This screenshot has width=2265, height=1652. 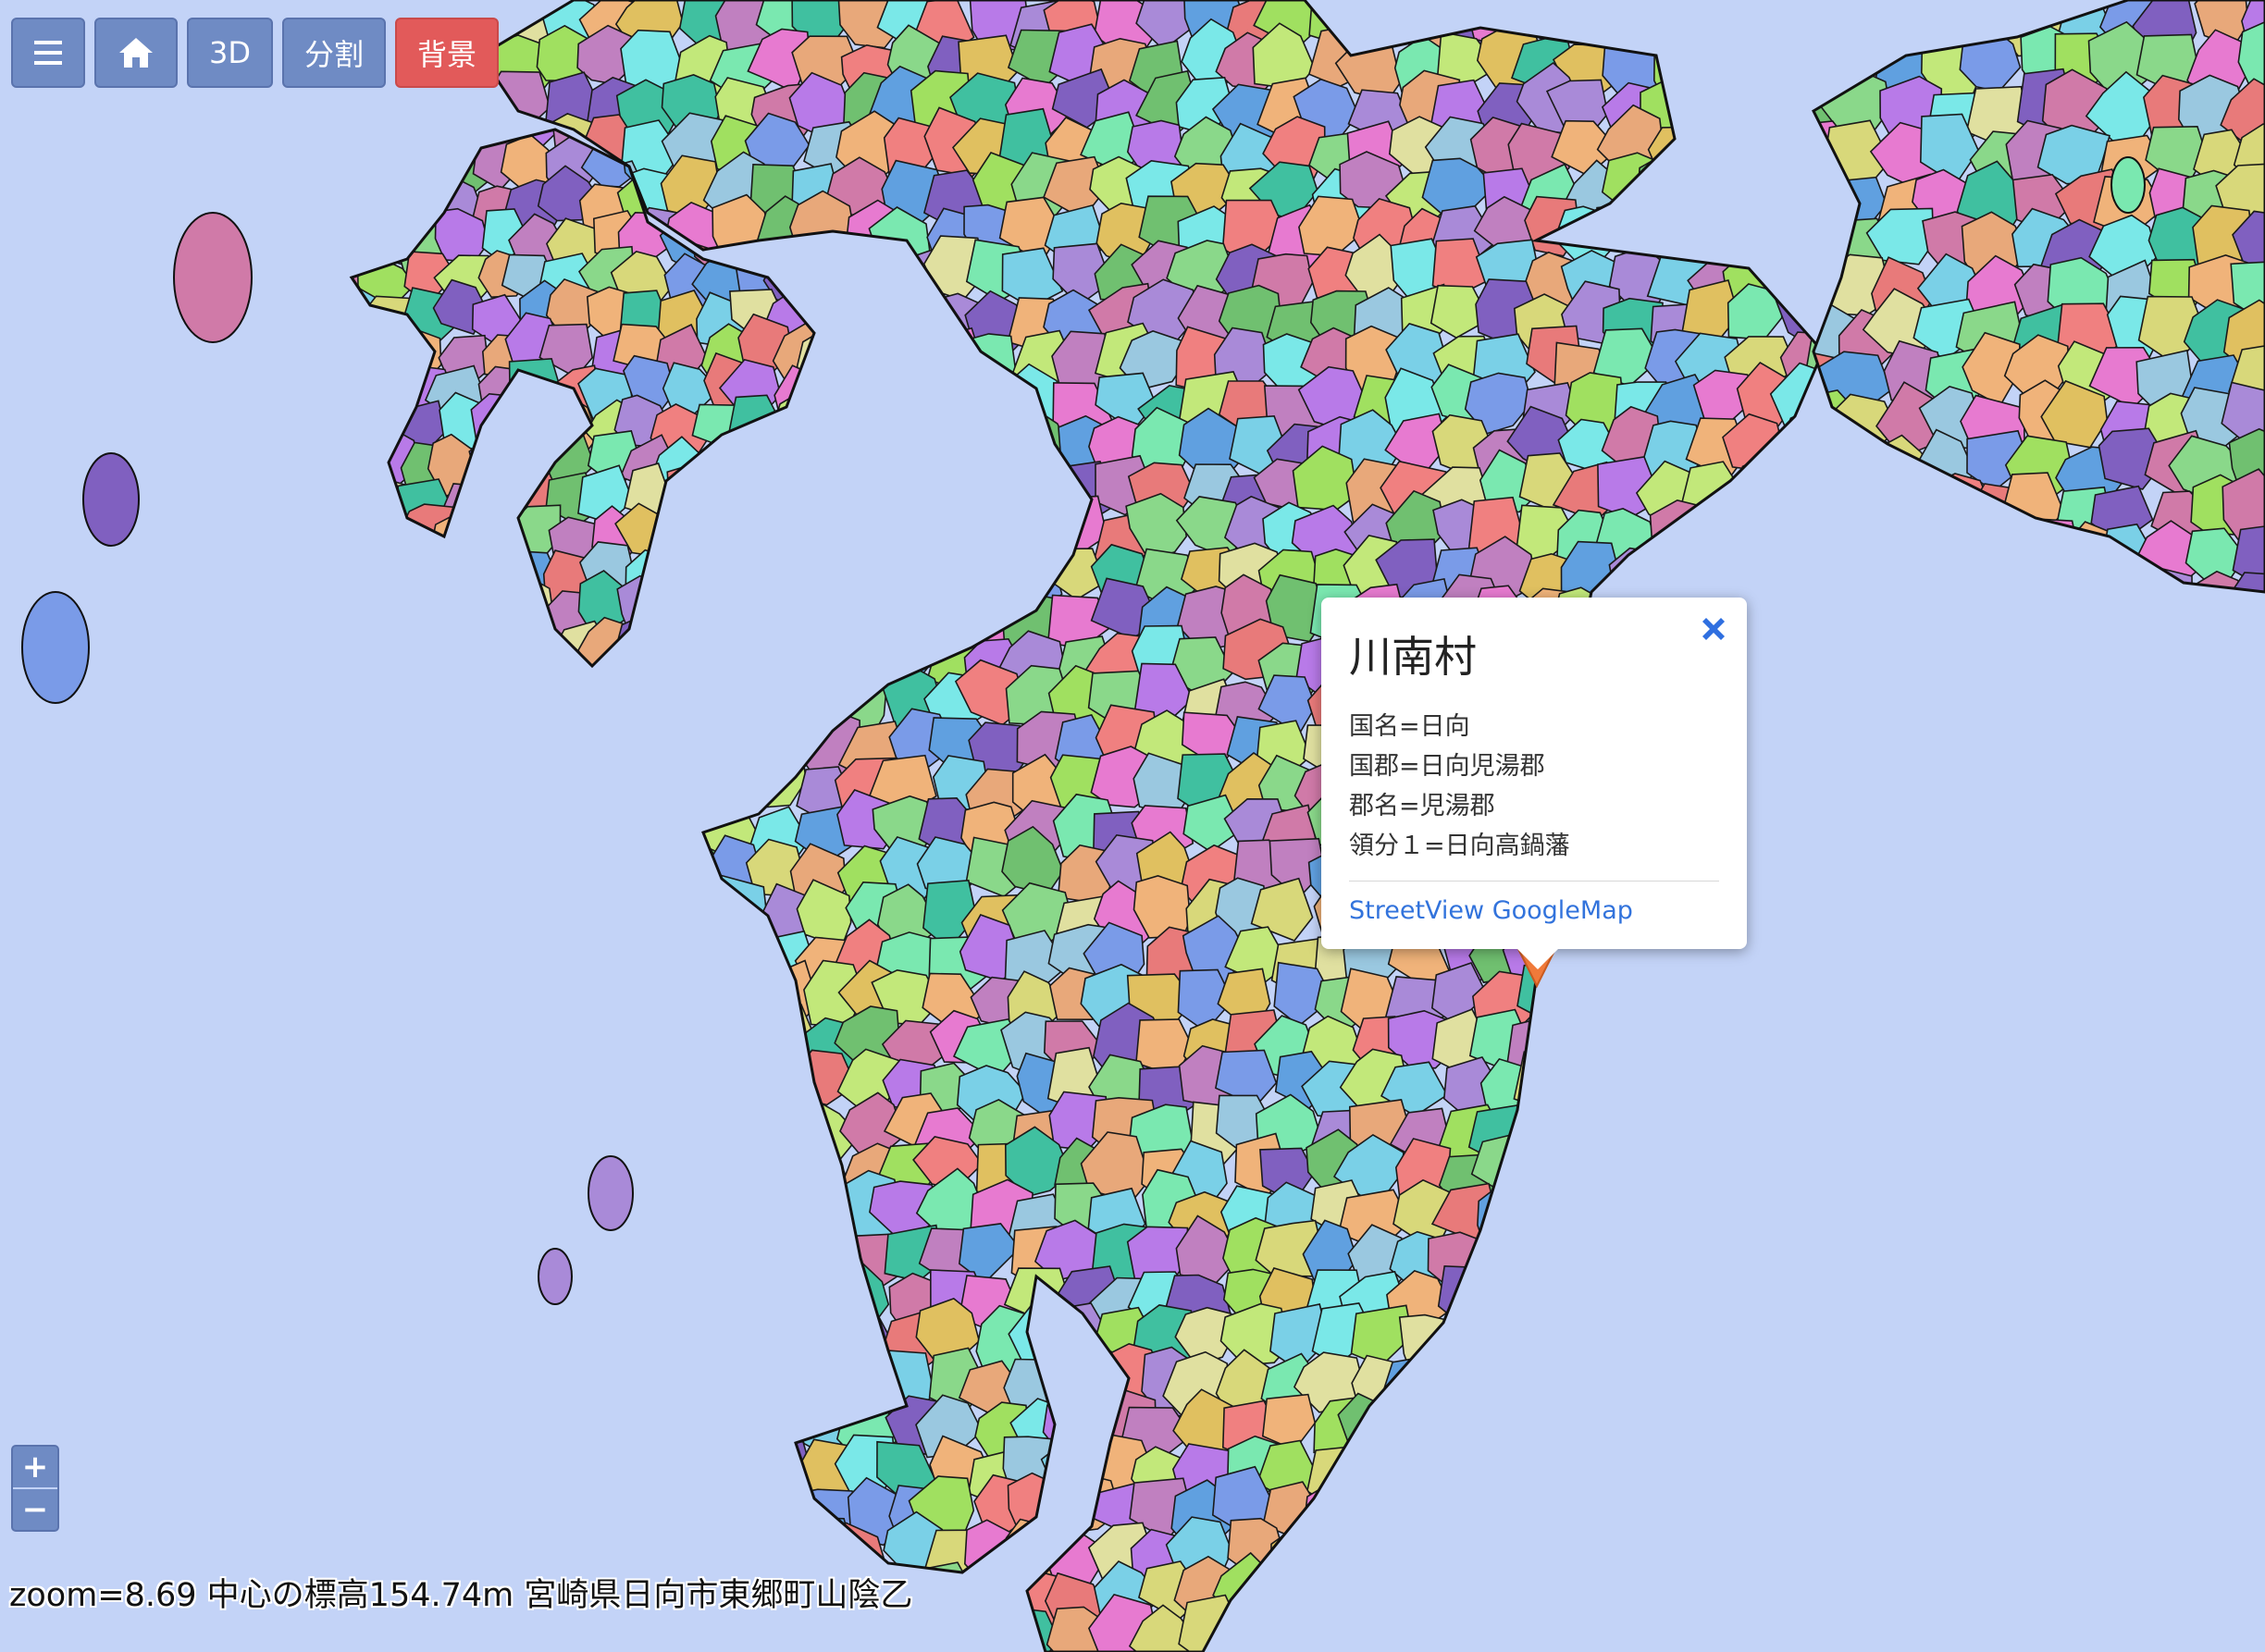 What do you see at coordinates (448, 53) in the screenshot?
I see `background-button: 背景` at bounding box center [448, 53].